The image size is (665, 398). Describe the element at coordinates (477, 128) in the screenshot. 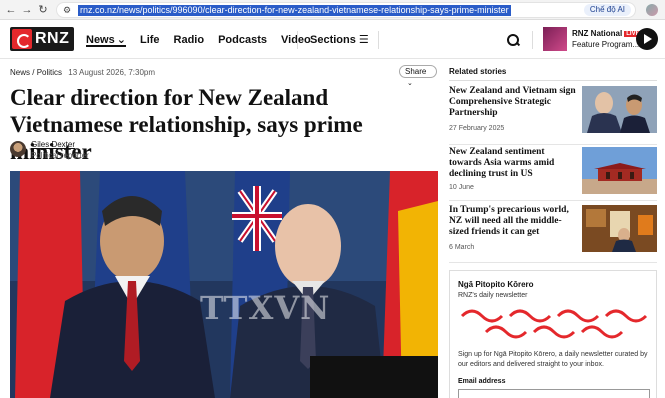

I see `related-story-date: 27 February 2025` at that location.